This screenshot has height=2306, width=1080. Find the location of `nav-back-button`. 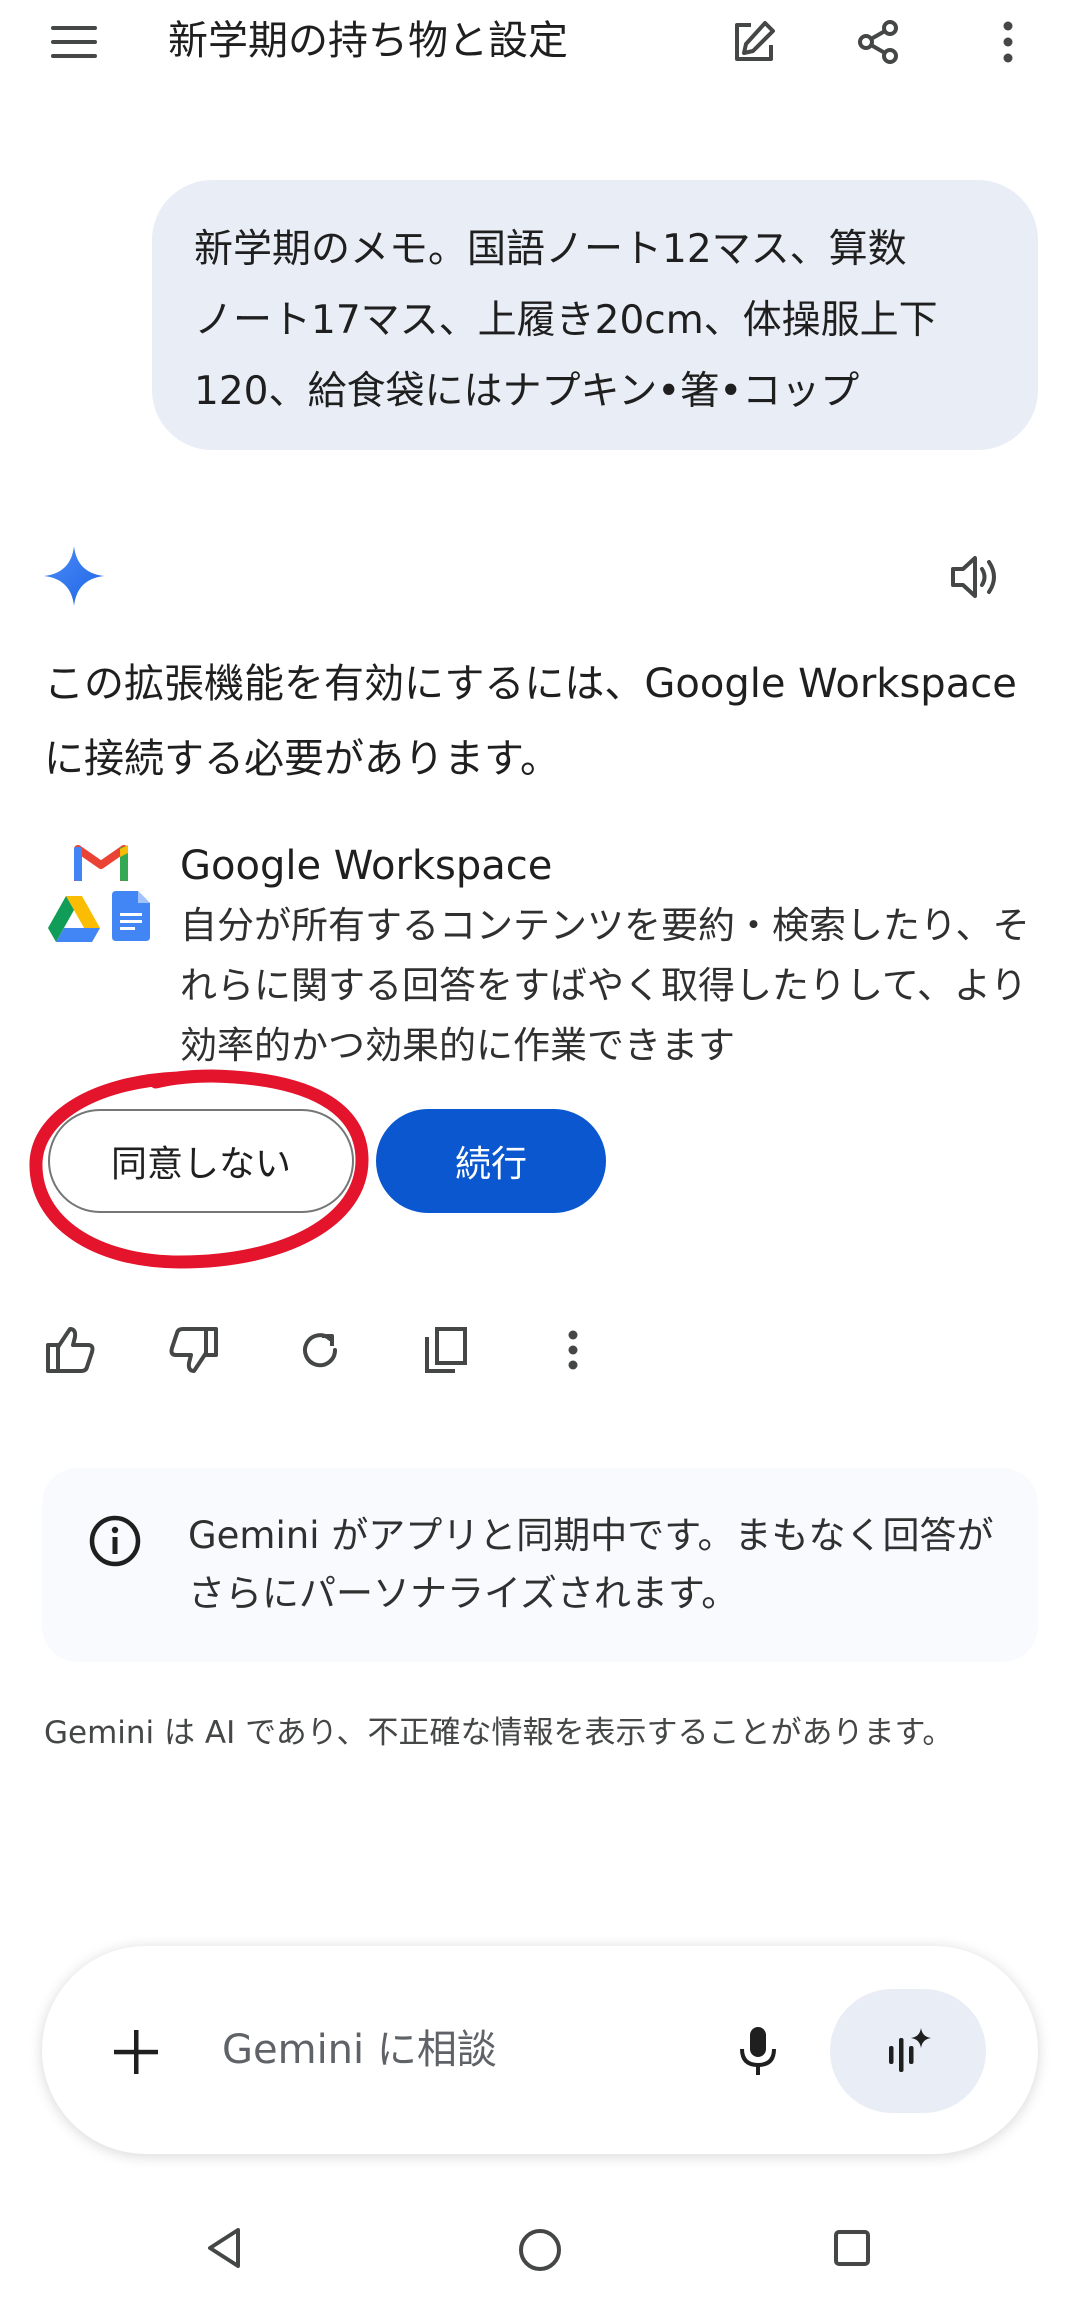

nav-back-button is located at coordinates (224, 2248).